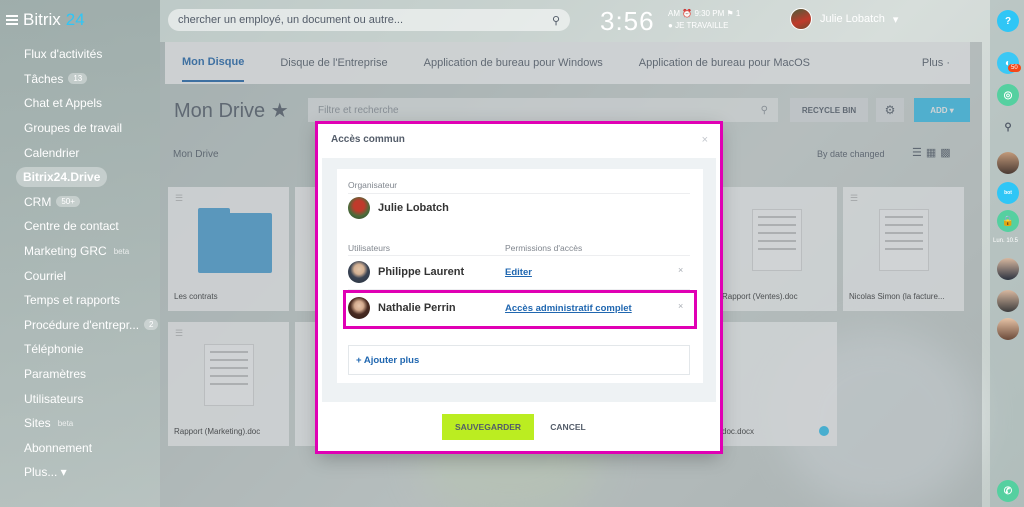 Image resolution: width=1024 pixels, height=507 pixels. What do you see at coordinates (37, 423) in the screenshot?
I see `sidebar-item-label: Sites` at bounding box center [37, 423].